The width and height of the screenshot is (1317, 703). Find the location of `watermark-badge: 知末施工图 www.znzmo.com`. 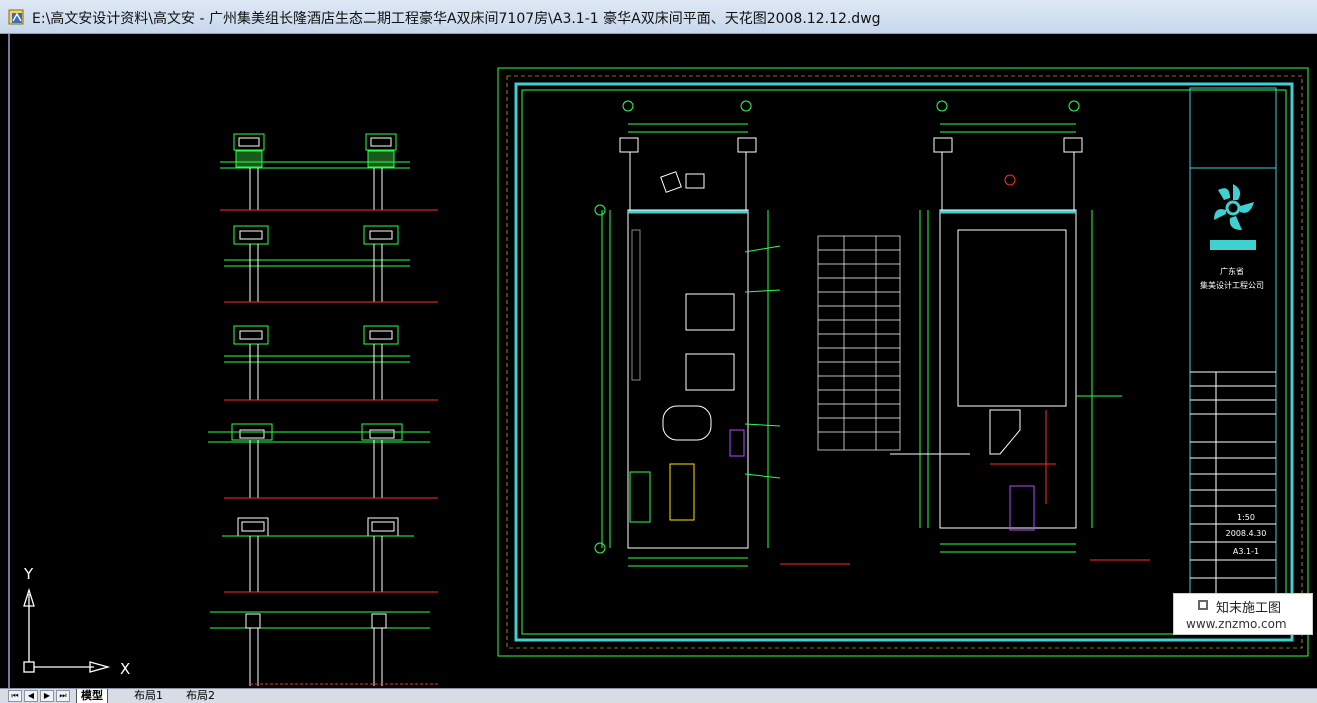

watermark-badge: 知末施工图 www.znzmo.com is located at coordinates (1243, 614).